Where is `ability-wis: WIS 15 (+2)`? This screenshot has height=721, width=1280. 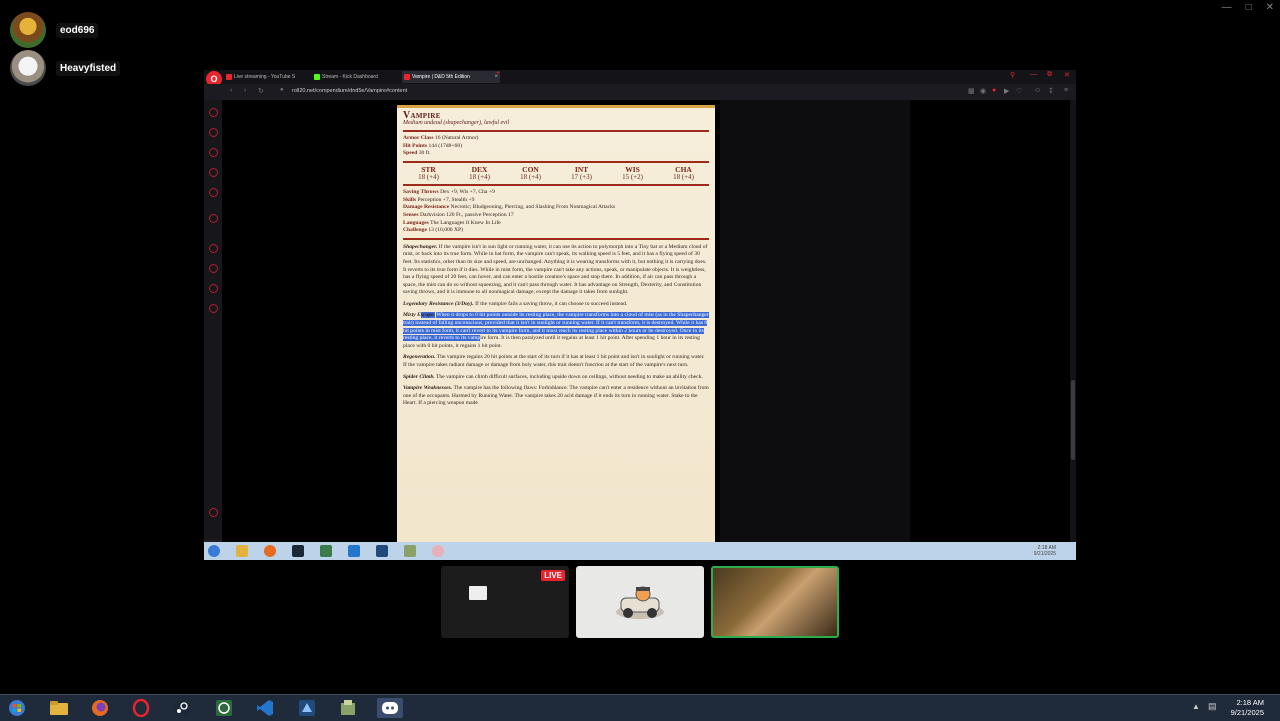 ability-wis: WIS 15 (+2) is located at coordinates (632, 172).